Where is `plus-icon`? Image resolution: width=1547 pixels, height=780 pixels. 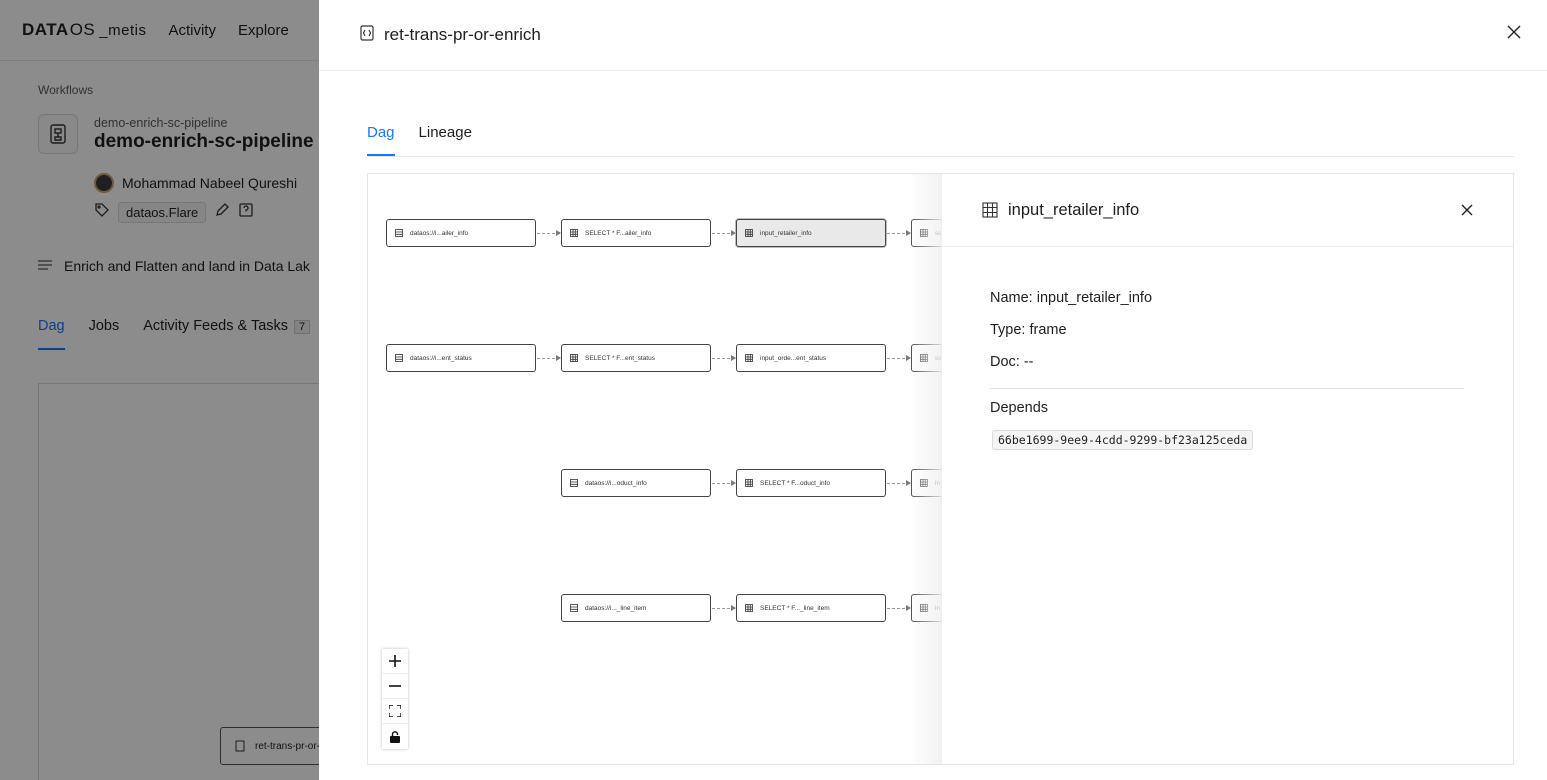 plus-icon is located at coordinates (395, 661).